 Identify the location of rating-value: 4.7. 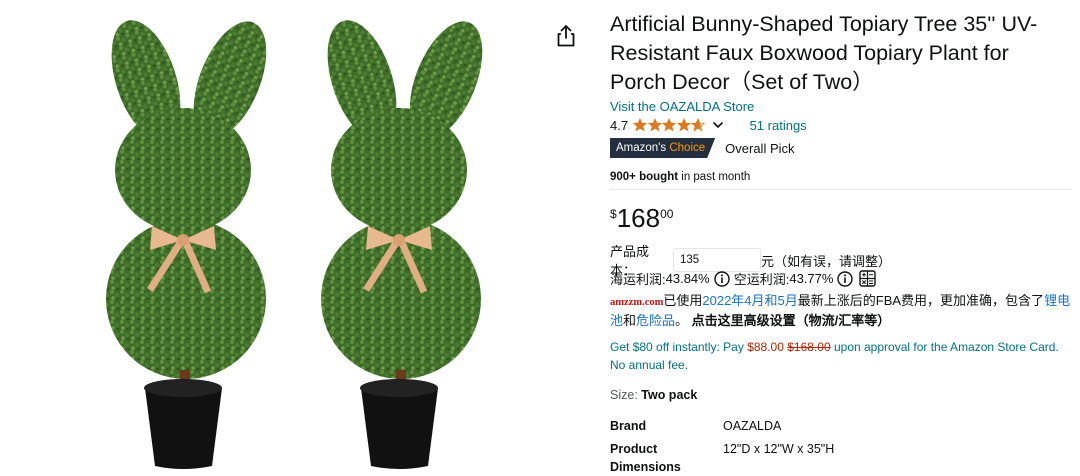
(619, 125).